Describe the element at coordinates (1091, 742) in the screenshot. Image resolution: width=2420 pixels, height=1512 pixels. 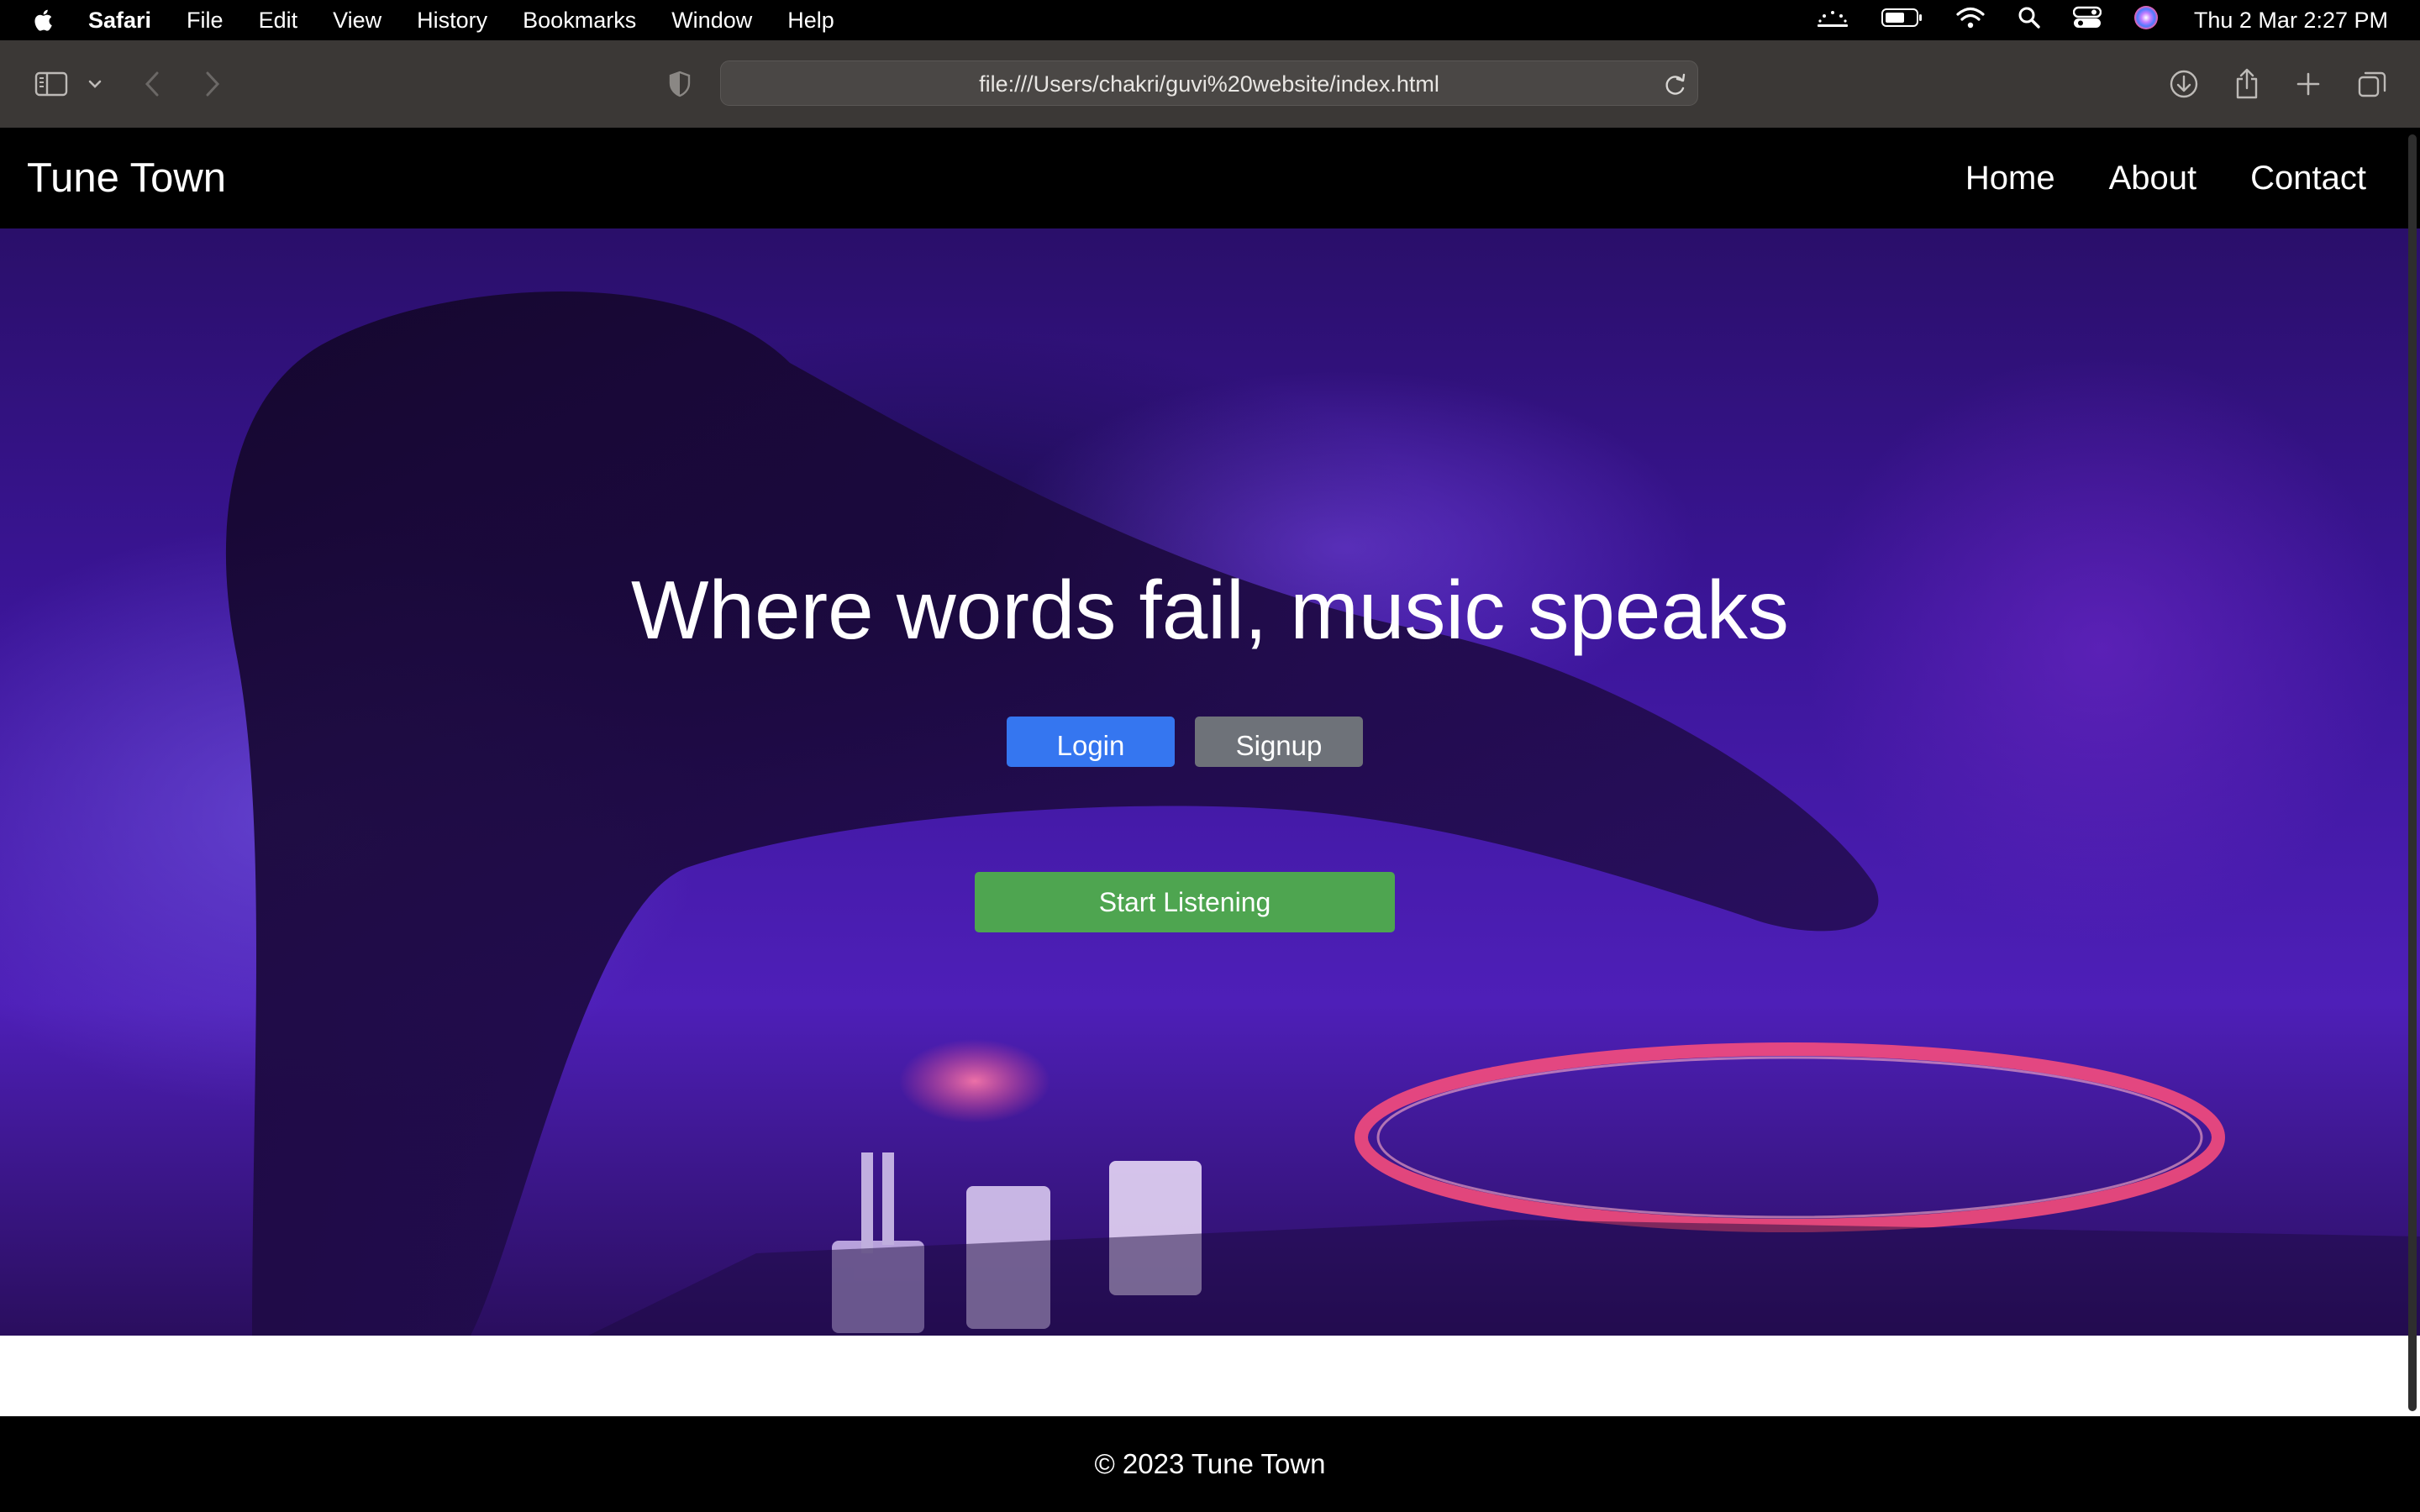
I see `login-button: Login` at that location.